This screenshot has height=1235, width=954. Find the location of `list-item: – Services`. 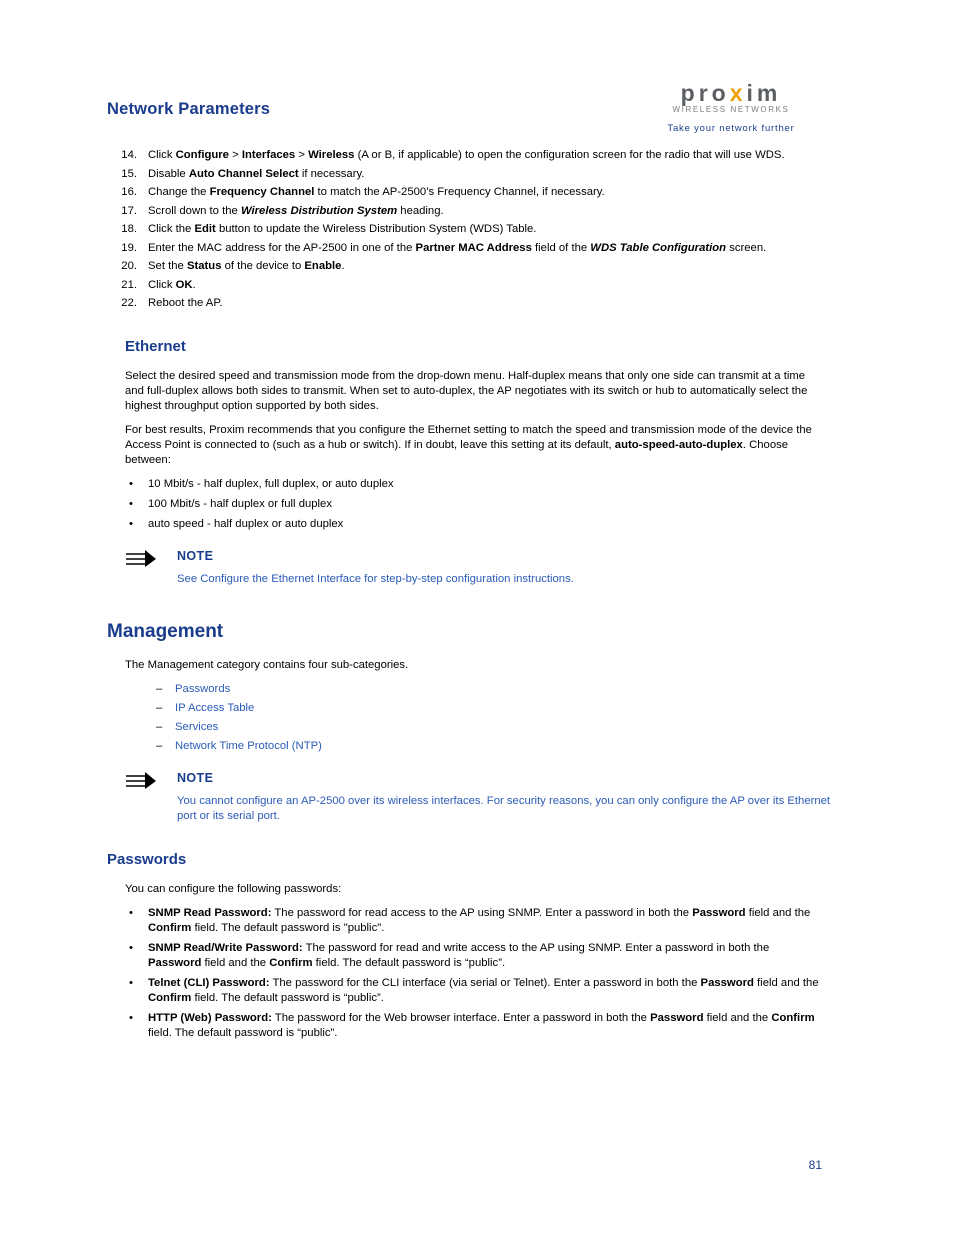

list-item: – Services is located at coordinates (465, 727).